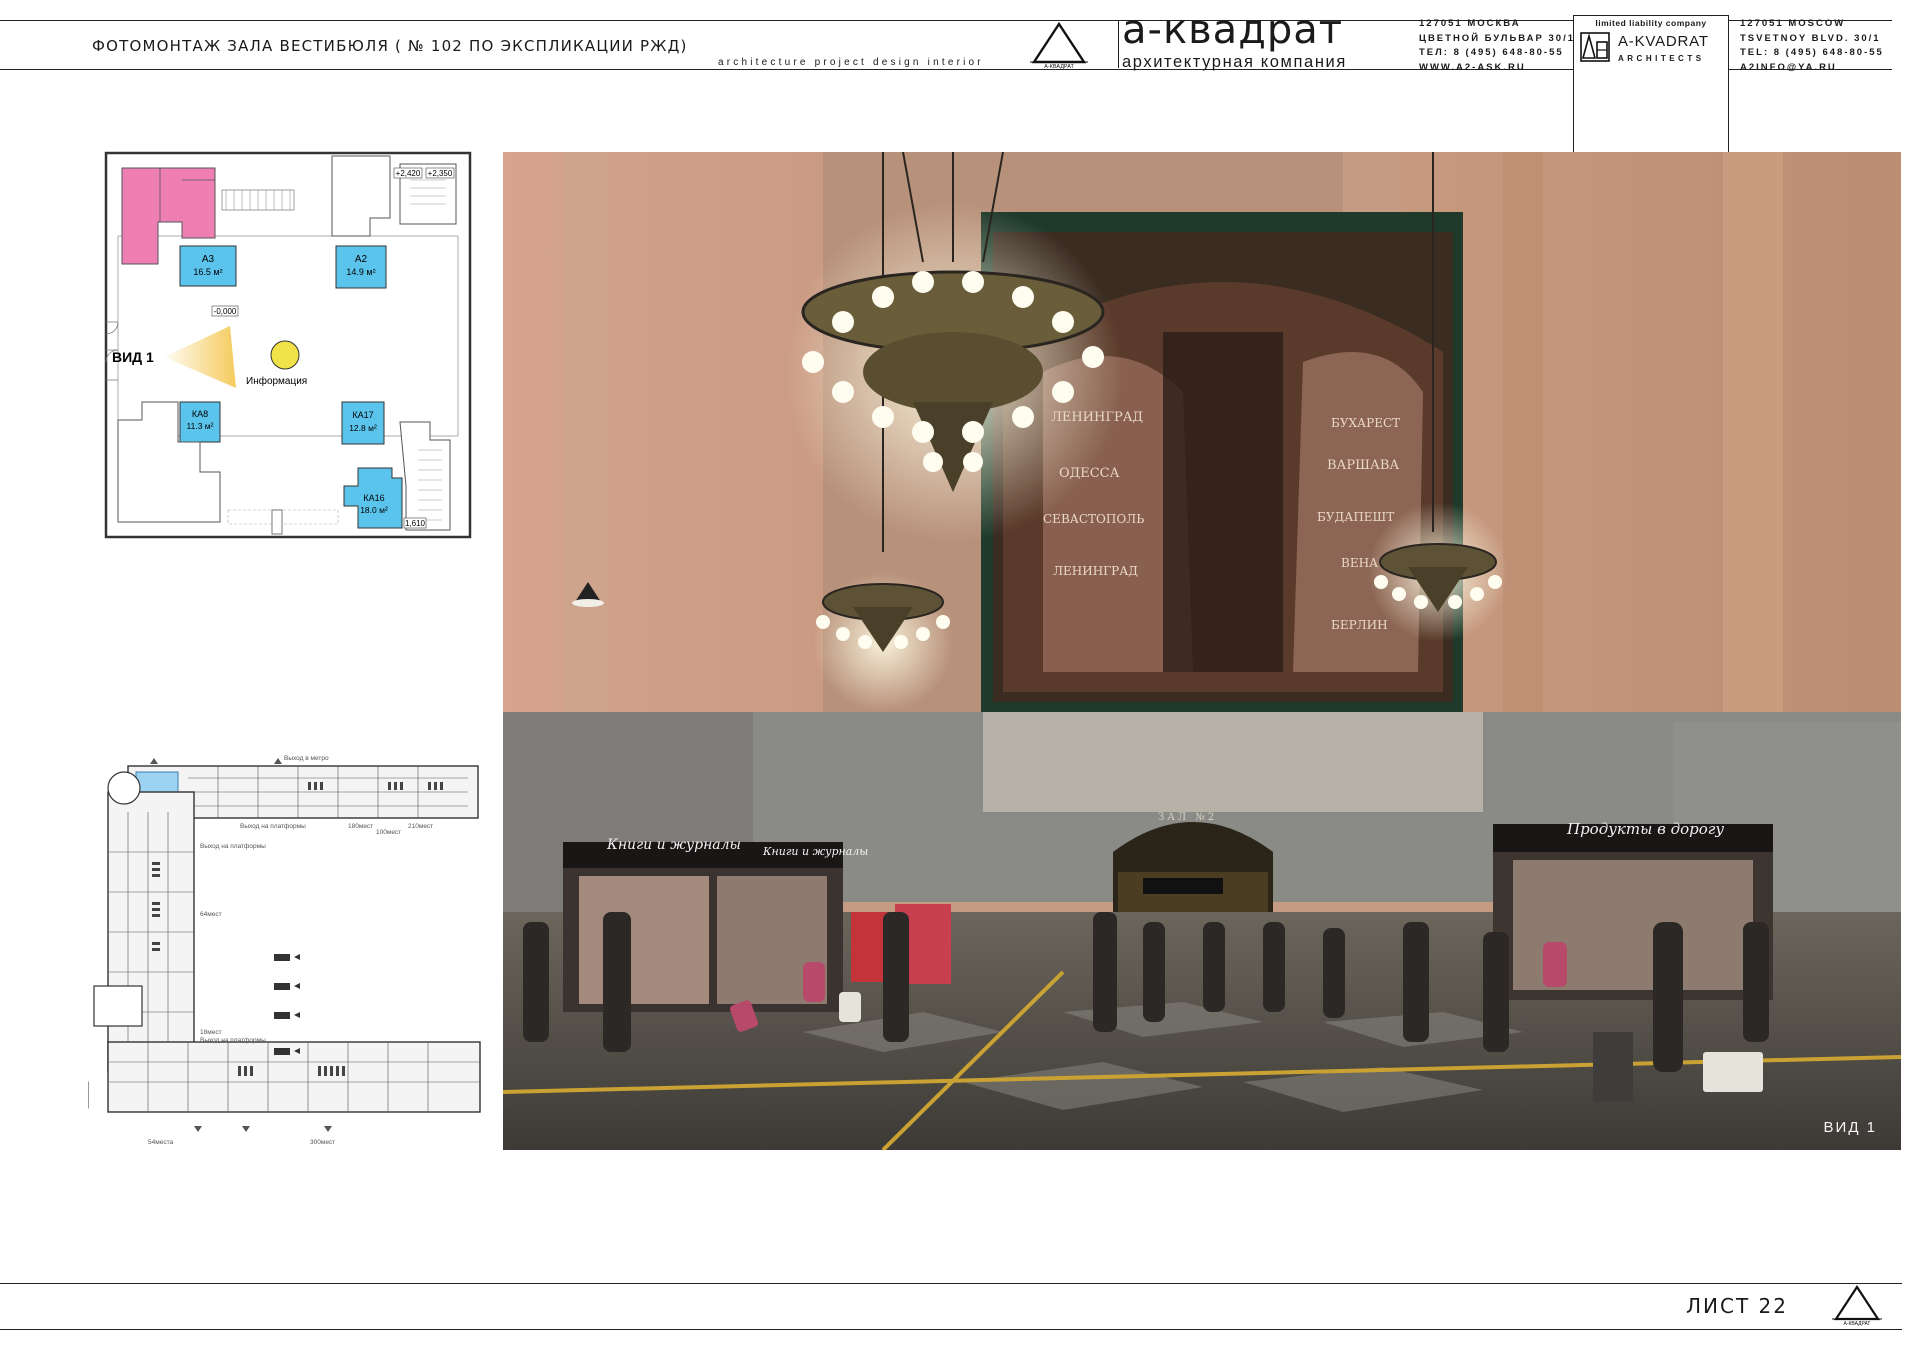 This screenshot has width=1920, height=1358. I want to click on plan-label: 300мест, so click(322, 1142).